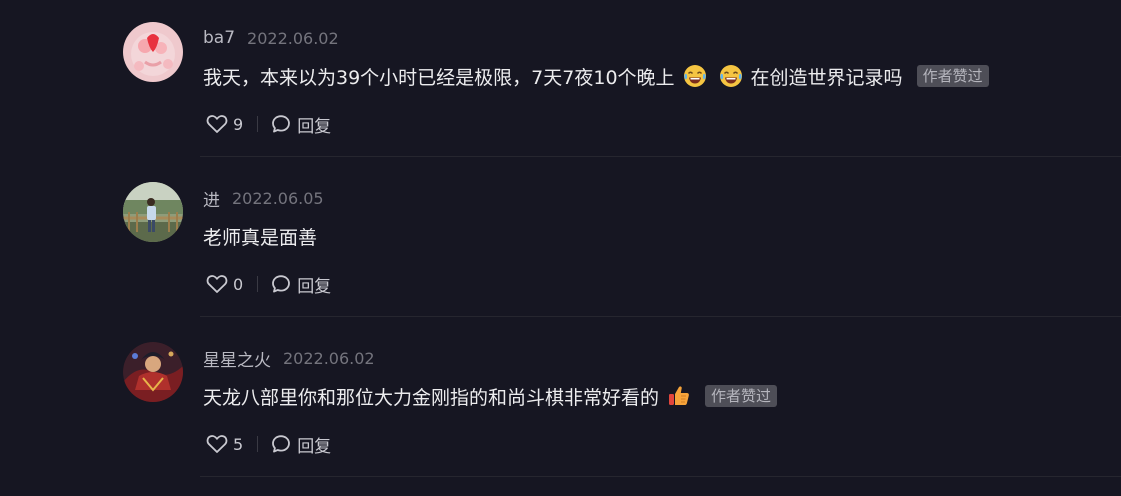 The image size is (1121, 496). I want to click on like-button: 0, so click(224, 284).